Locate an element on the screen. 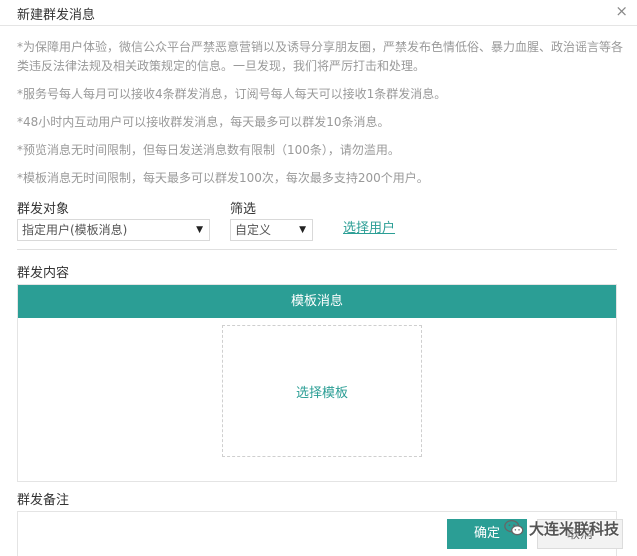 The image size is (637, 556). select-template-button: 选择模板 is located at coordinates (322, 391).